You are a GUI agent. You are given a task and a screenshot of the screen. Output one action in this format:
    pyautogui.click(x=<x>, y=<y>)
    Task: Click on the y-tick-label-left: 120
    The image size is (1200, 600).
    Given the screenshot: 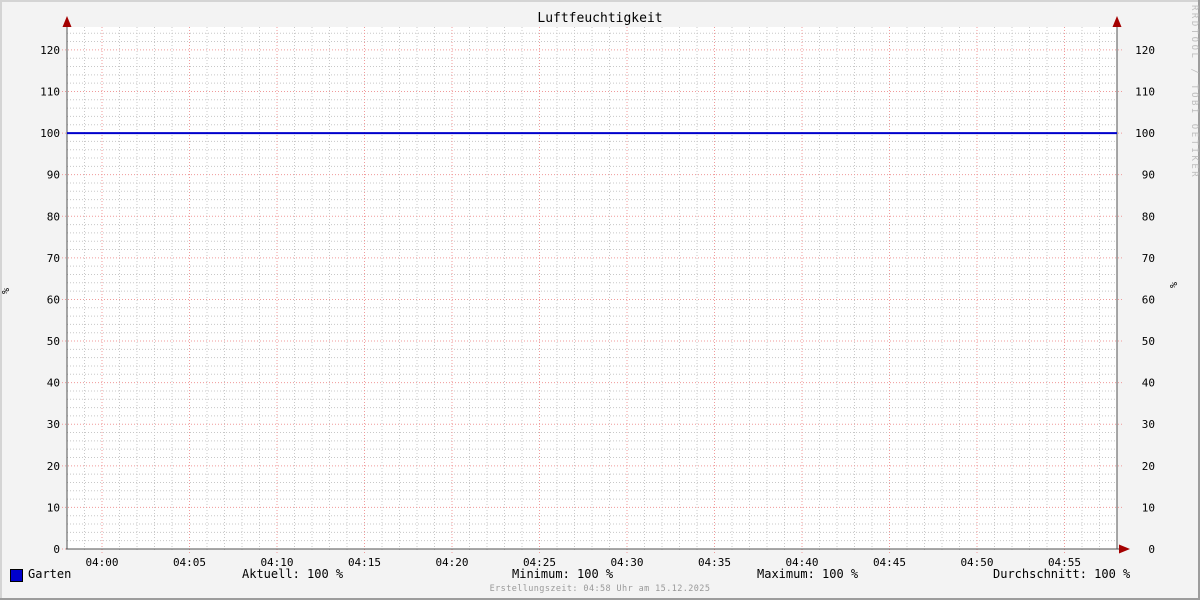 What is the action you would take?
    pyautogui.click(x=50, y=50)
    